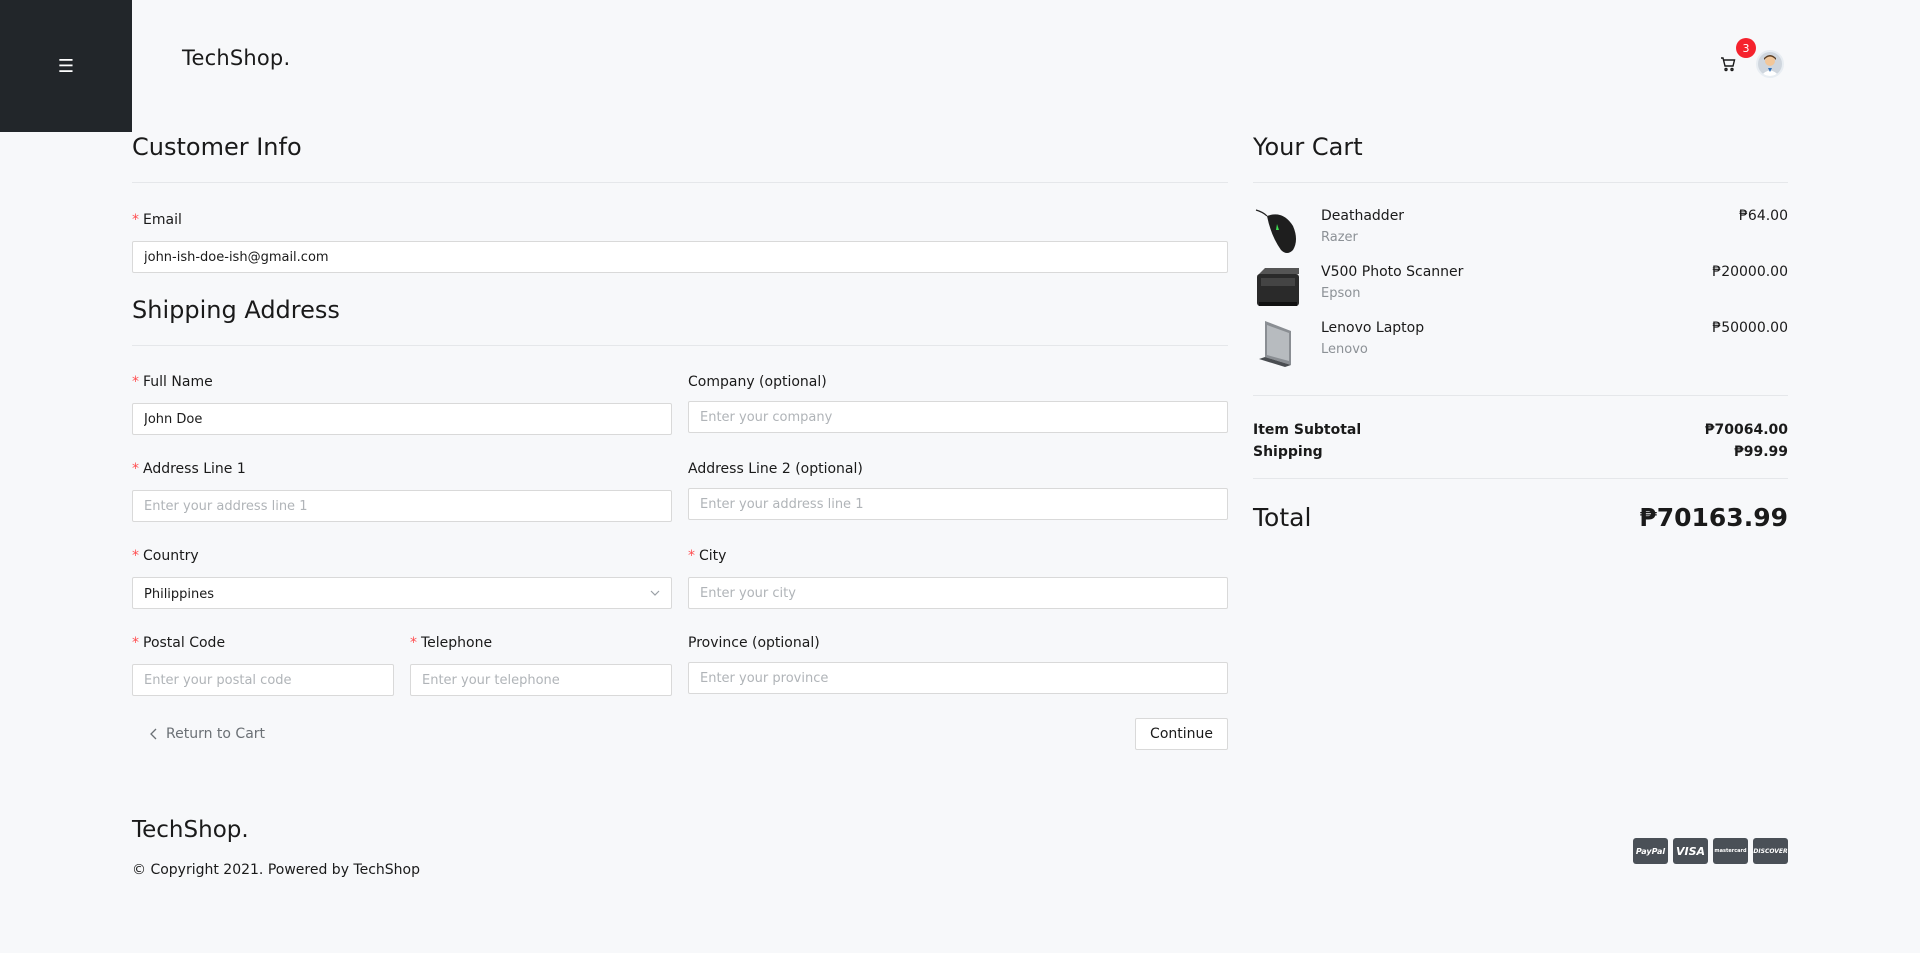 The width and height of the screenshot is (1920, 953). Describe the element at coordinates (402, 556) in the screenshot. I see `country-label: * Country` at that location.